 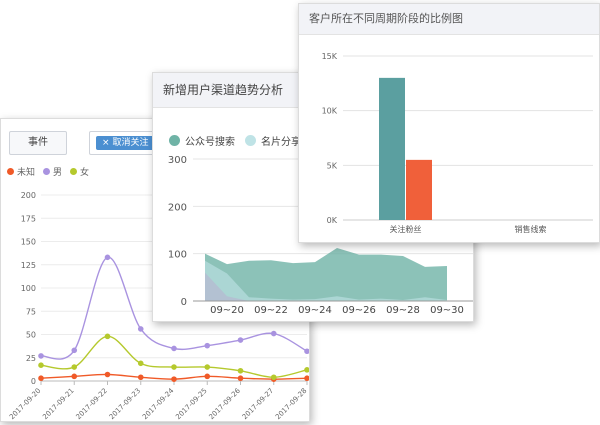 I want to click on x-tick-label: 2017-09-24, so click(x=158, y=403).